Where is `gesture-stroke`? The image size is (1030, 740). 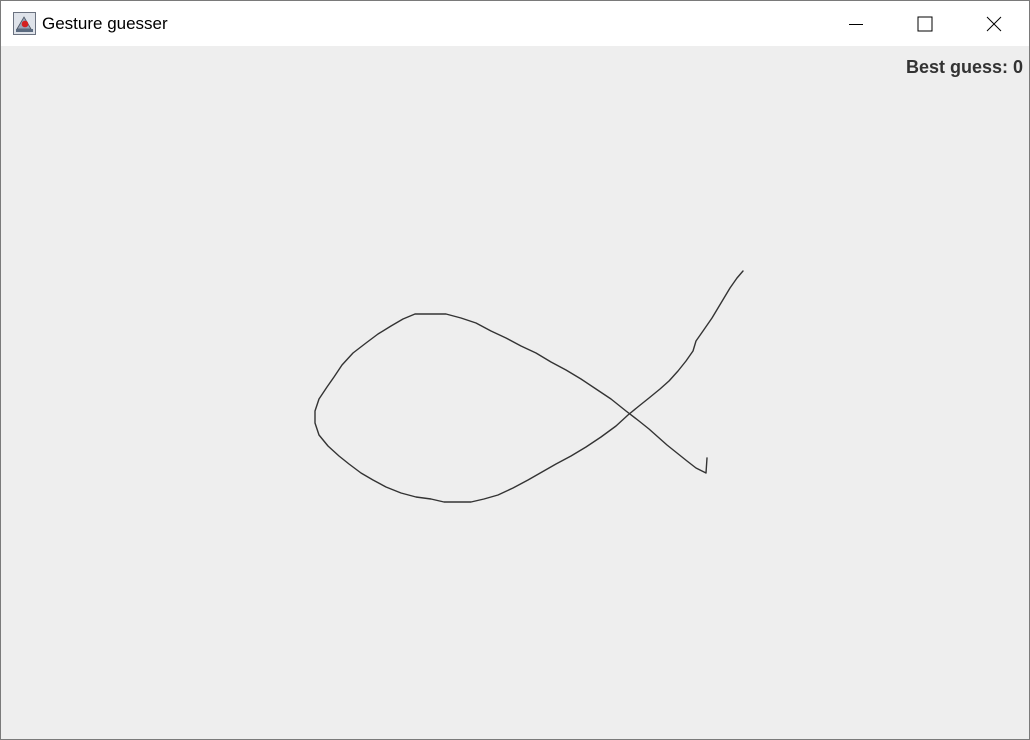
gesture-stroke is located at coordinates (529, 386).